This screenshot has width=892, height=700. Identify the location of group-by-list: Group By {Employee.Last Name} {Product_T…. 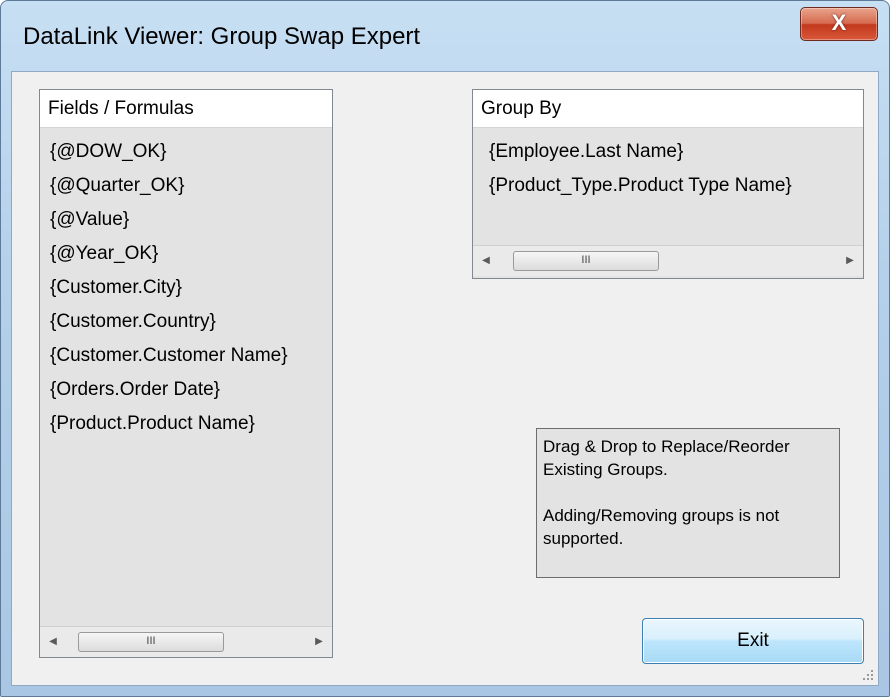
(668, 184).